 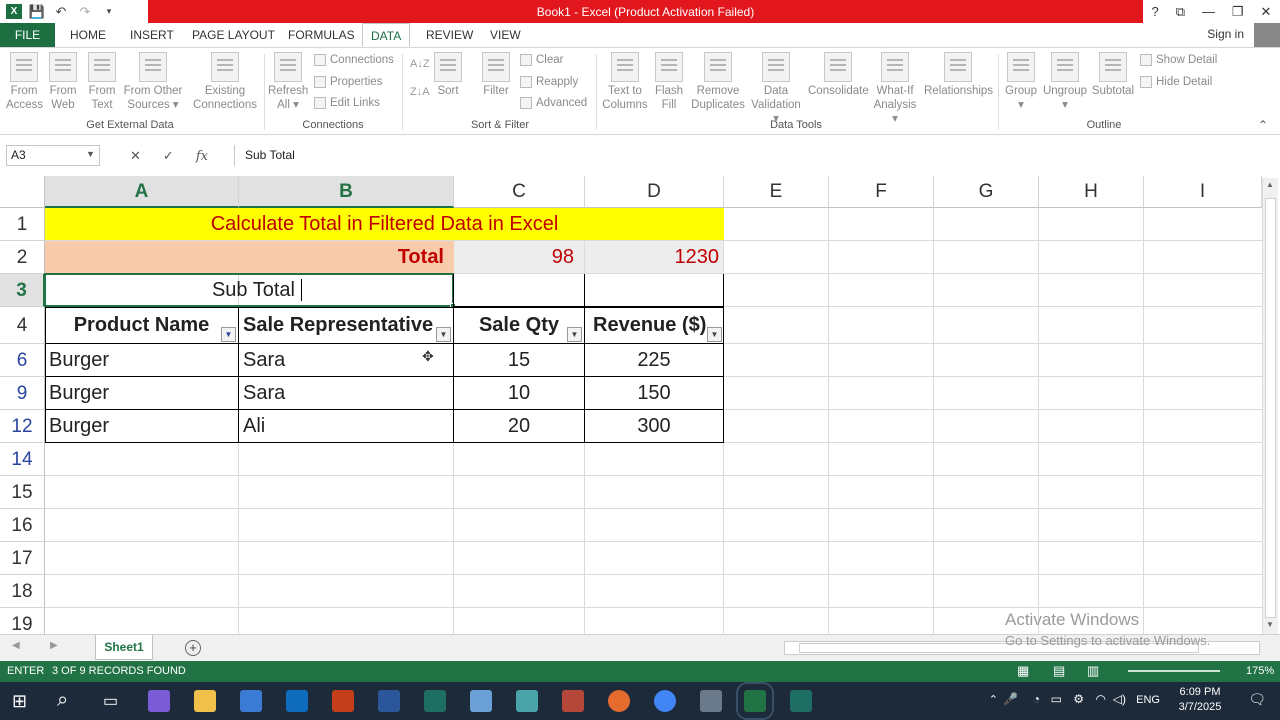 I want to click on subtotal-button: Subtotal, so click(x=1113, y=75).